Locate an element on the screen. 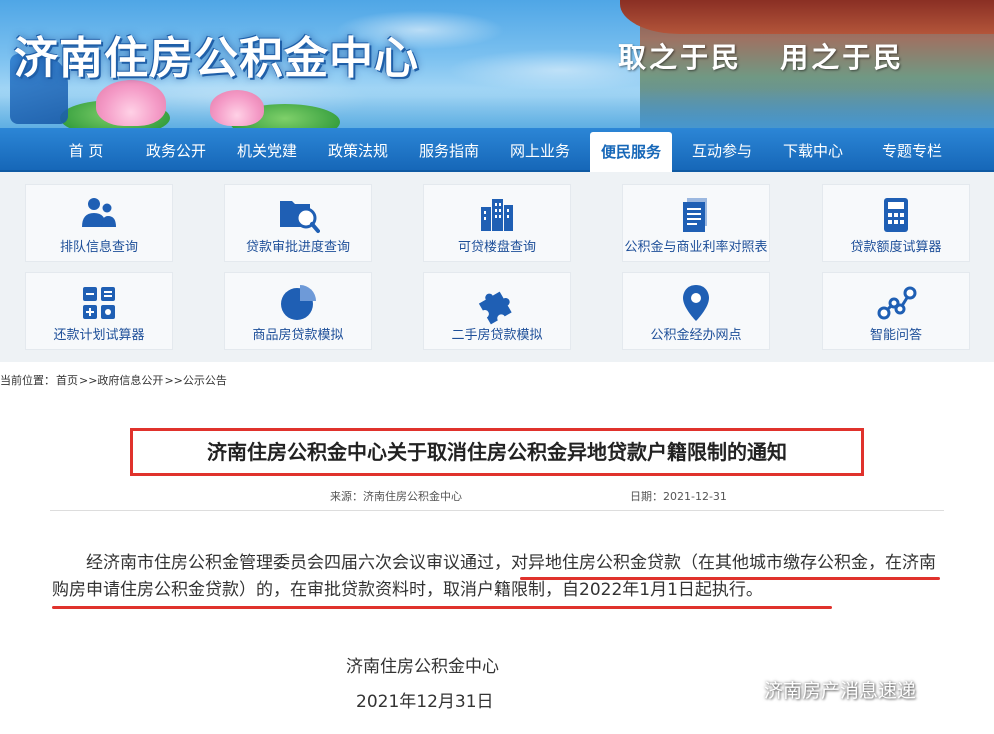 Image resolution: width=994 pixels, height=734 pixels. nav-item-special-topics: 专题专栏 is located at coordinates (912, 151).